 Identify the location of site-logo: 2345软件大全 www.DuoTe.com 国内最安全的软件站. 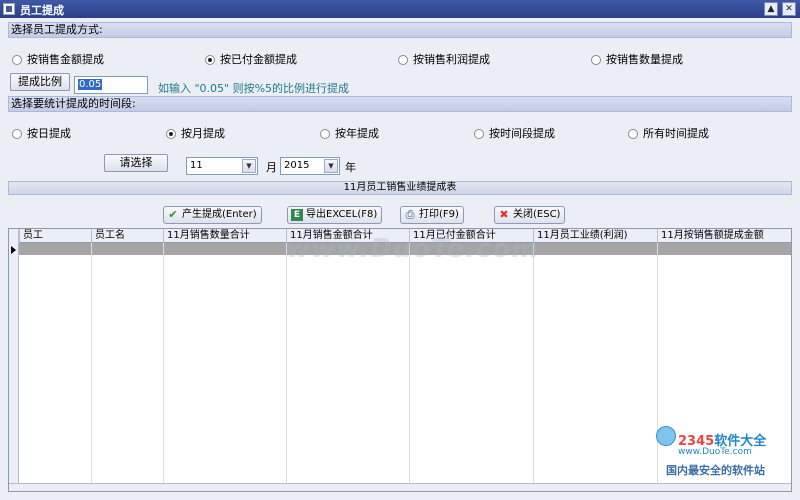
(727, 450).